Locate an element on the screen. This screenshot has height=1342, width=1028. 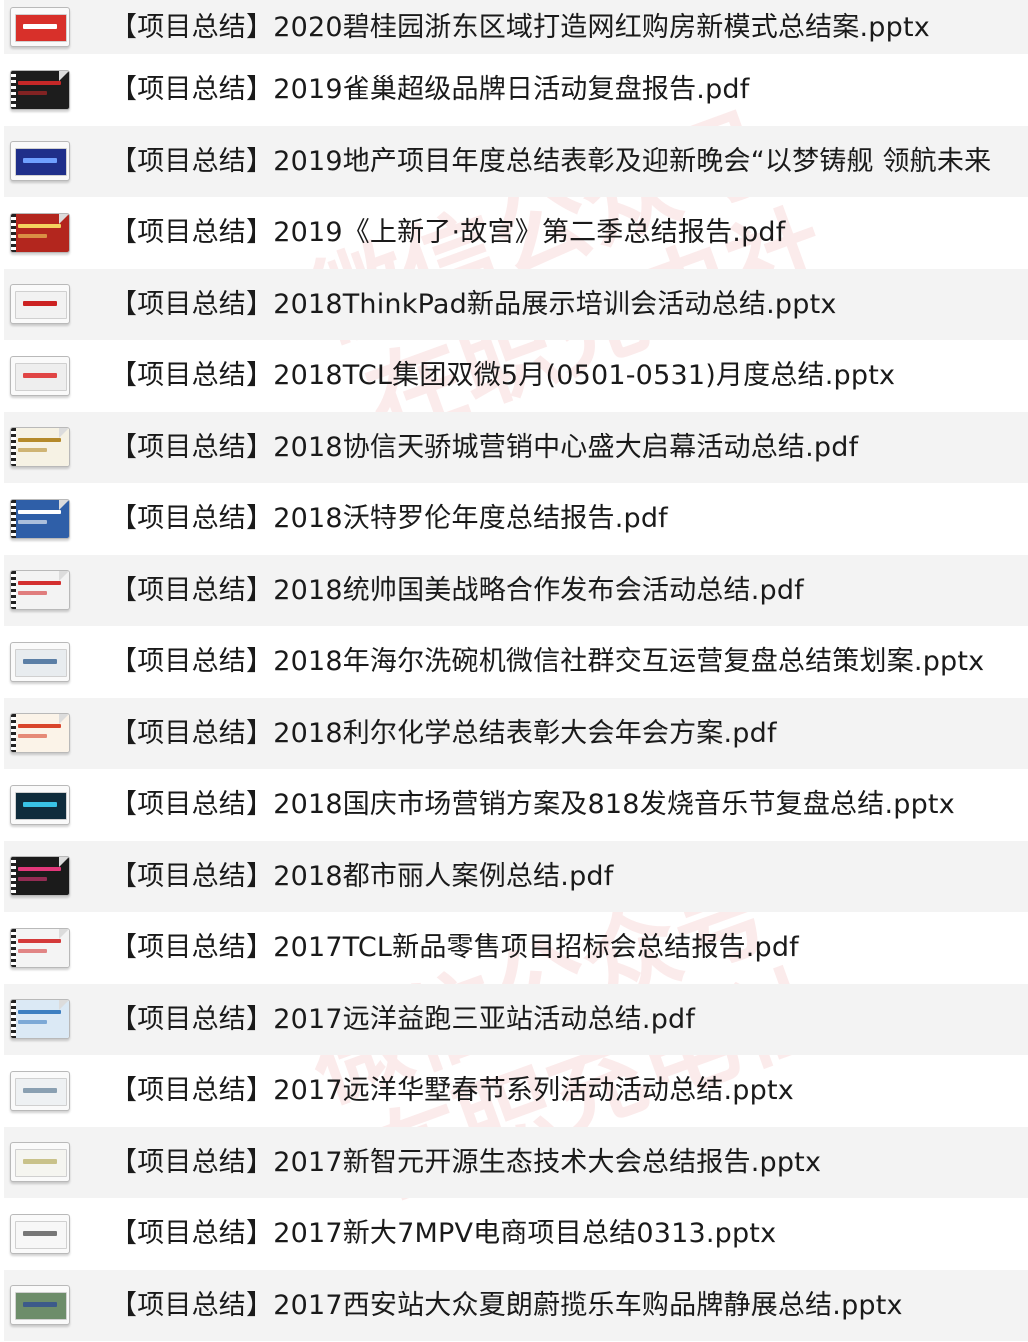
file-row: 【项目总结】2019《上新了·故宫》第二季总结报告.pdf is located at coordinates (516, 233).